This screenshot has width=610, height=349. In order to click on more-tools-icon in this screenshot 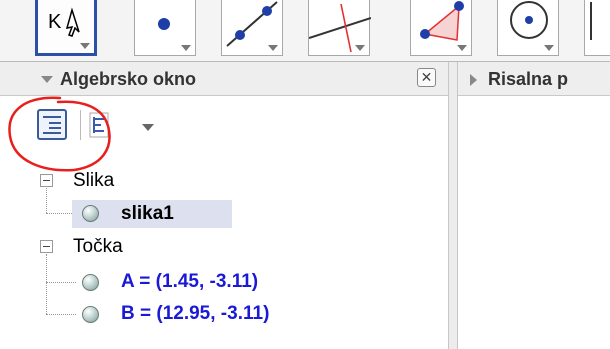, I will do `click(591, 21)`.